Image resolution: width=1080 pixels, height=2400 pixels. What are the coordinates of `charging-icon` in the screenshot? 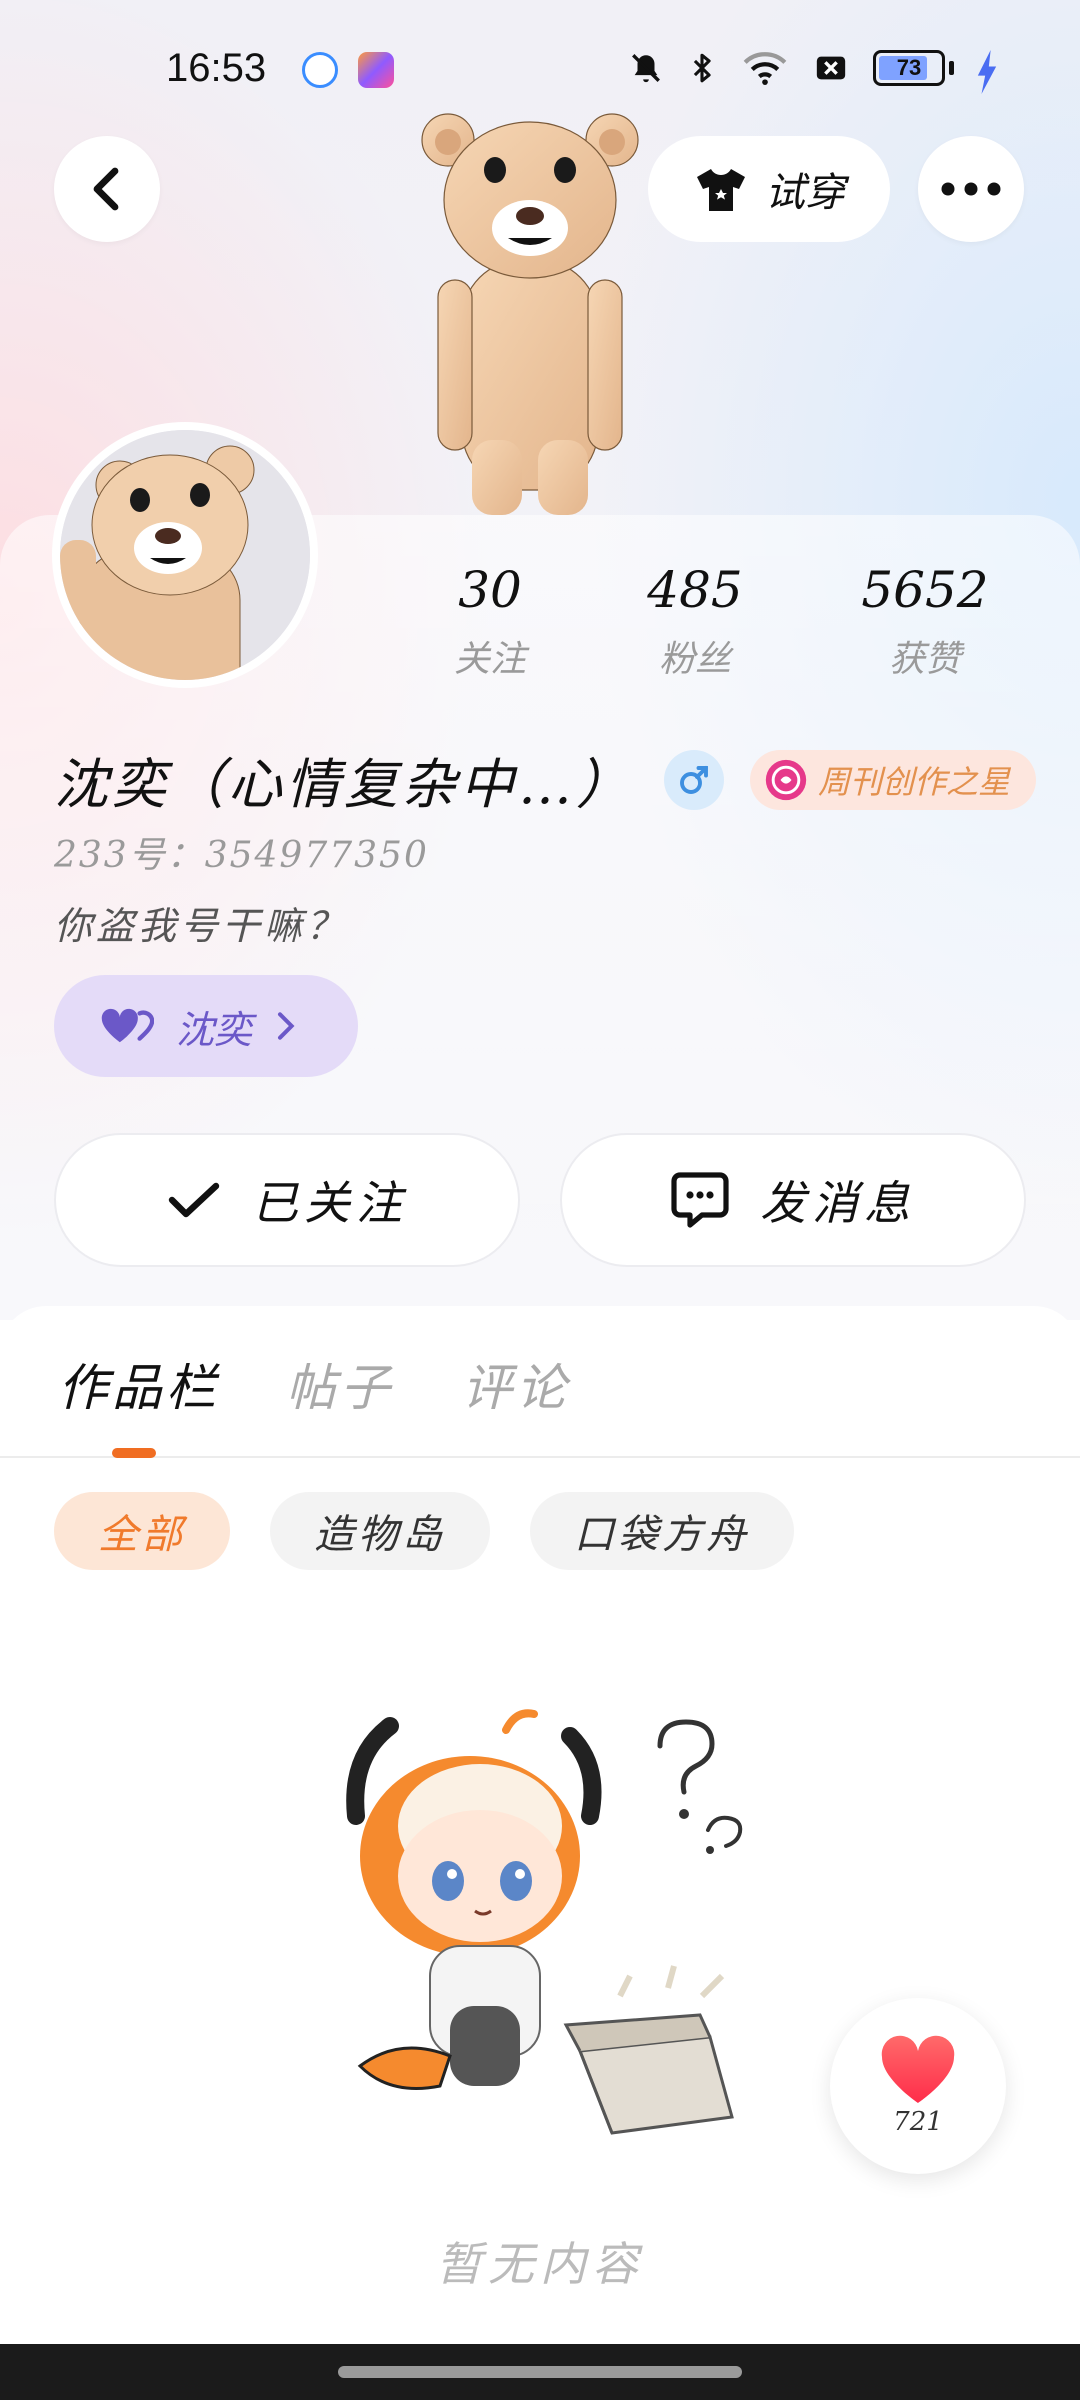 It's located at (987, 72).